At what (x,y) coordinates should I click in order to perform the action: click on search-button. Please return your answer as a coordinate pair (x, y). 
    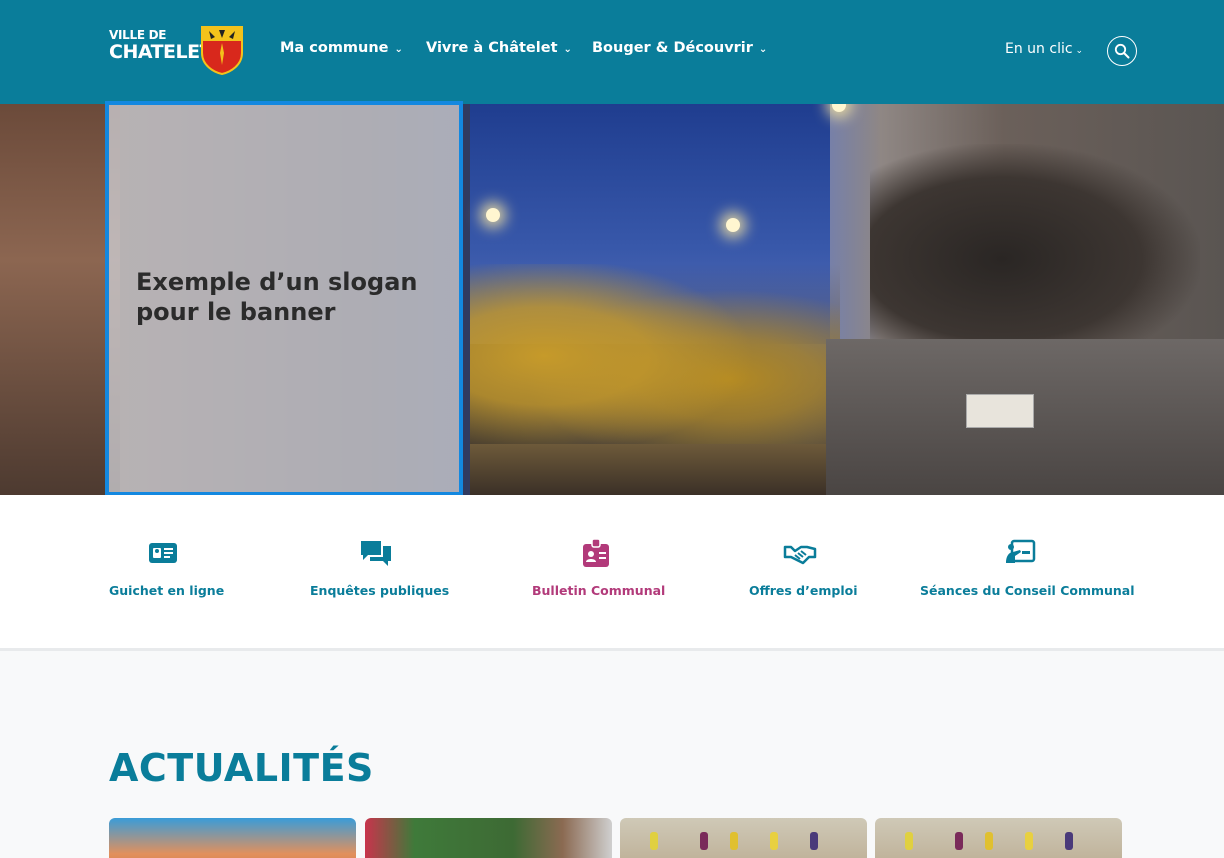
    Looking at the image, I should click on (1122, 51).